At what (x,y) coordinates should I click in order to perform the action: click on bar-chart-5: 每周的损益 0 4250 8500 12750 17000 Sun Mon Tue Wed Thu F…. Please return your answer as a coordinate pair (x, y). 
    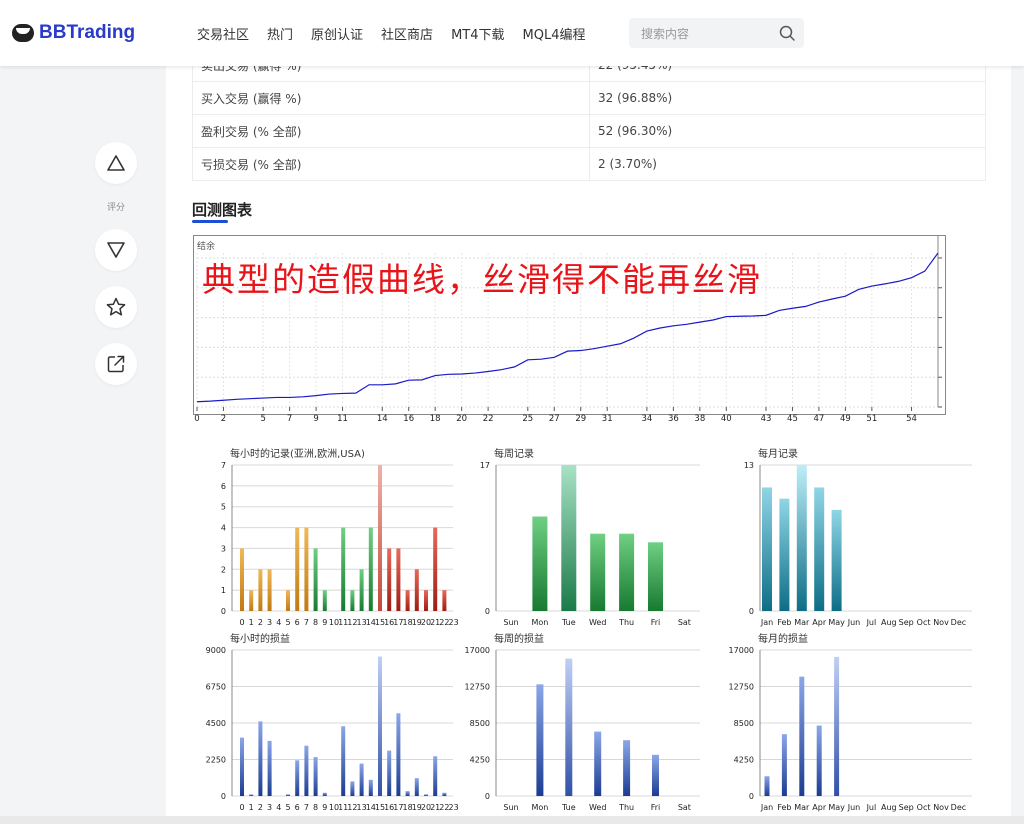
    Looking at the image, I should click on (582, 722).